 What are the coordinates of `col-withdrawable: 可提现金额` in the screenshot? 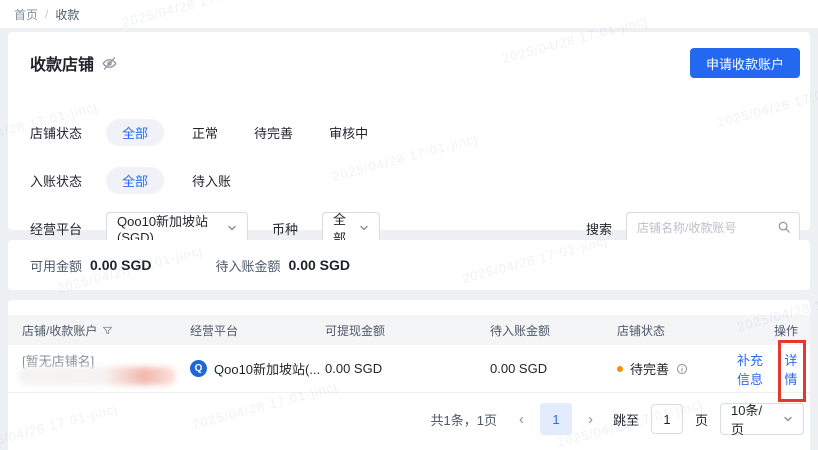 It's located at (407, 330).